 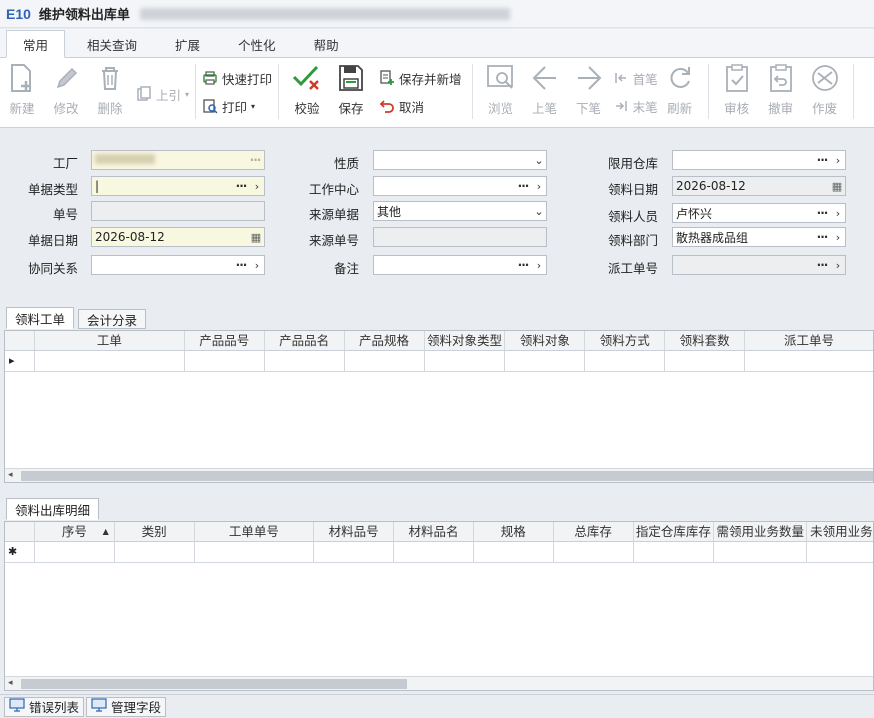 I want to click on doc-date-field: 2026-08-12 ▦, so click(x=178, y=237).